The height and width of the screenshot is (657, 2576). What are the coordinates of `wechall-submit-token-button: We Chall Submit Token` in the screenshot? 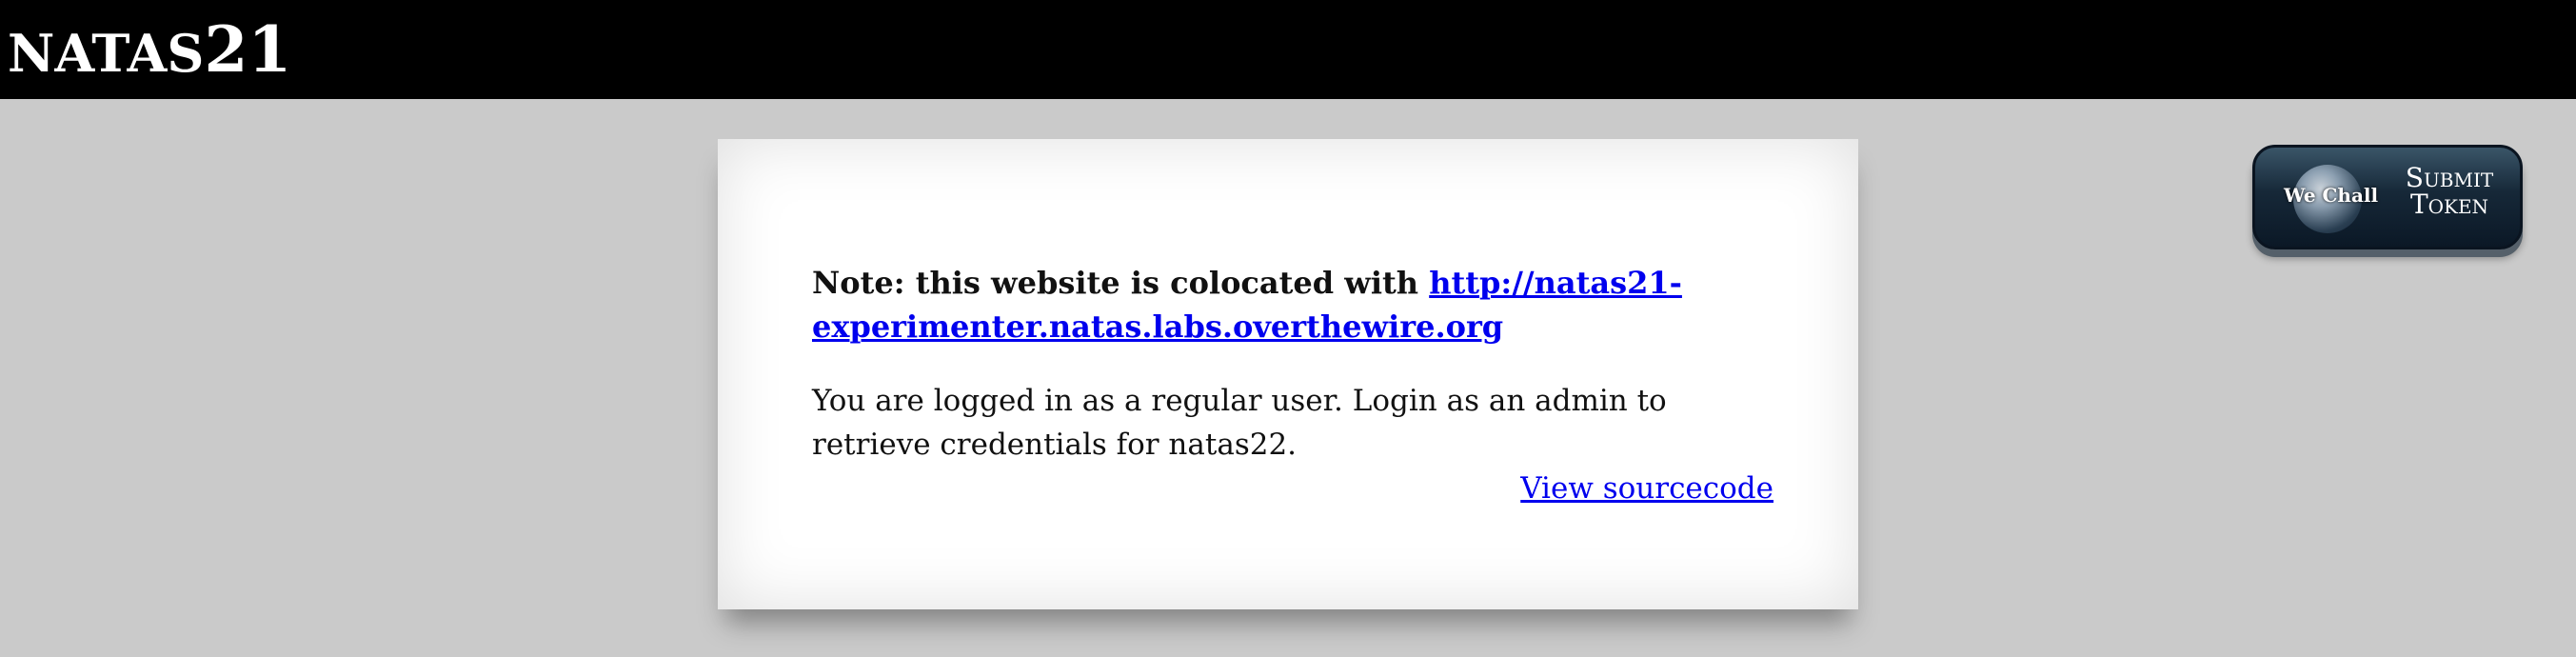 It's located at (2387, 197).